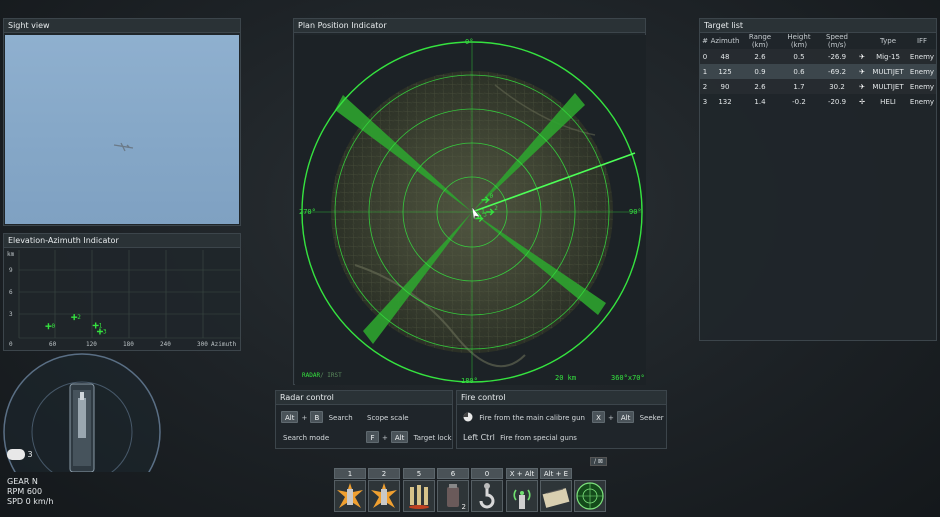 This screenshot has height=517, width=940. Describe the element at coordinates (53, 344) in the screenshot. I see `elev-x-tick: 60` at that location.